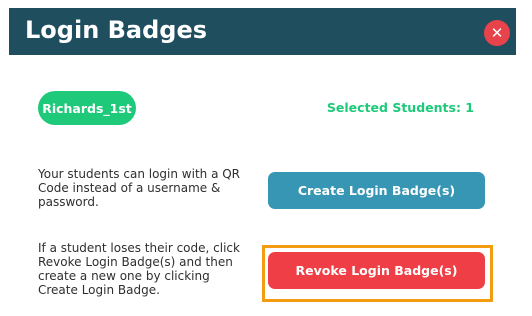  I want to click on student-name: Richards_1st, so click(87, 108).